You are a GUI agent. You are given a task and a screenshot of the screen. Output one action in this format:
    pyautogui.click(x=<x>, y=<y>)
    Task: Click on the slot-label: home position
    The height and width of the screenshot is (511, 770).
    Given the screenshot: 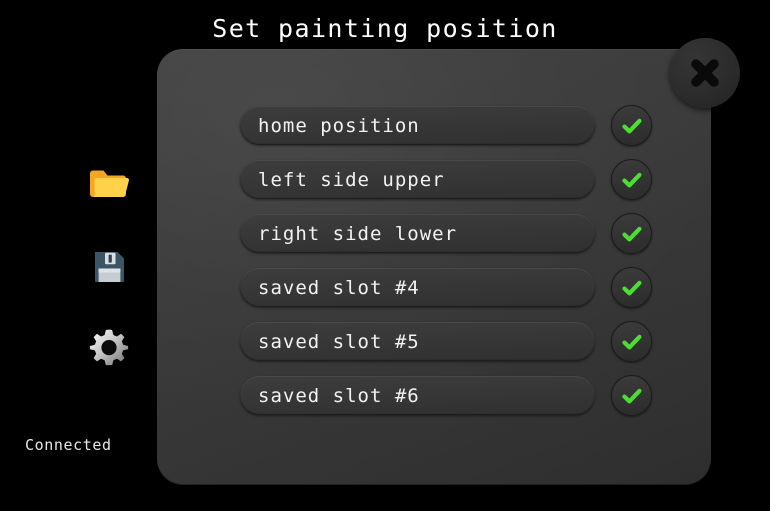 What is the action you would take?
    pyautogui.click(x=339, y=125)
    